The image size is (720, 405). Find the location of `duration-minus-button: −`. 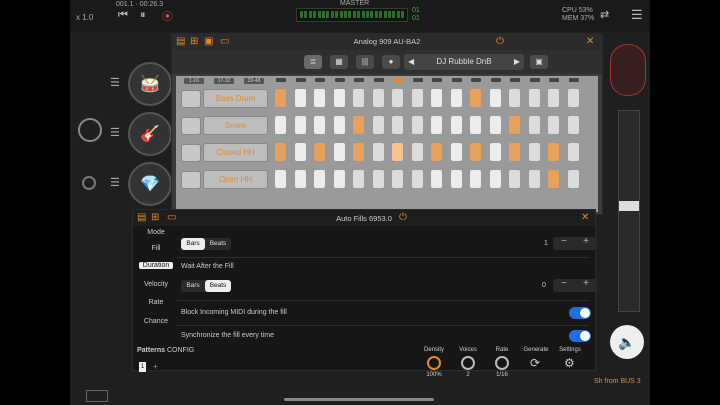

duration-minus-button: − is located at coordinates (564, 241).